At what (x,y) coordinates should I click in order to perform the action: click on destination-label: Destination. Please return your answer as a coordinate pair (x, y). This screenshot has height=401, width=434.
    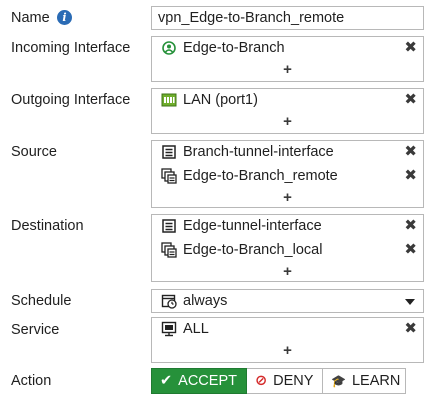
    Looking at the image, I should click on (47, 226).